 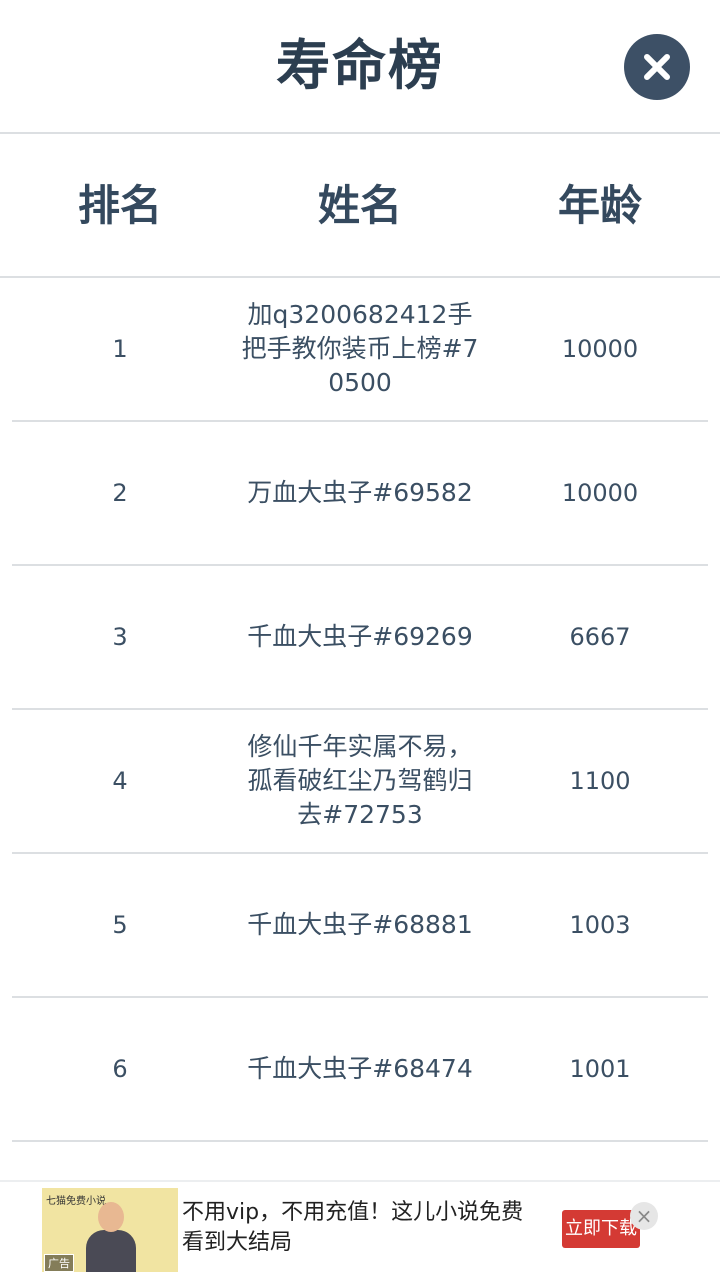 I want to click on name-cell: 千血大虫子#68474, so click(x=360, y=1068).